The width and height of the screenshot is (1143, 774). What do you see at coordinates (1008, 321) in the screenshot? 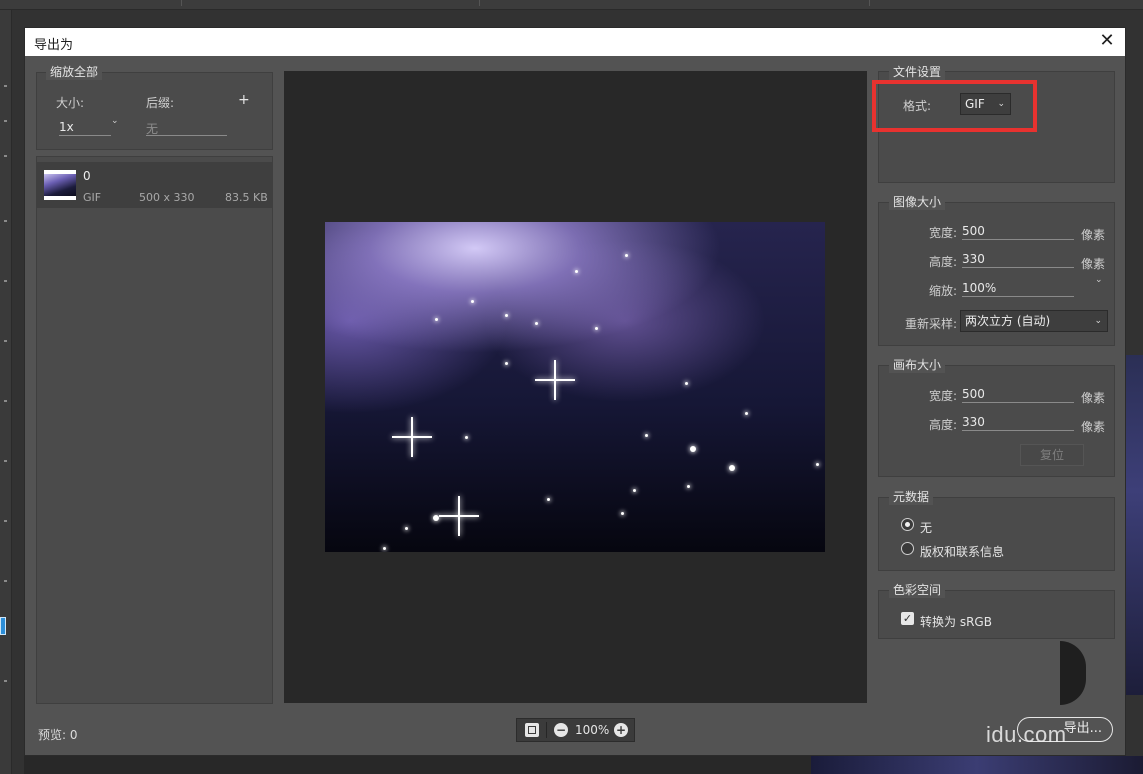
I see `resample-value: 两次立方 (自动)` at bounding box center [1008, 321].